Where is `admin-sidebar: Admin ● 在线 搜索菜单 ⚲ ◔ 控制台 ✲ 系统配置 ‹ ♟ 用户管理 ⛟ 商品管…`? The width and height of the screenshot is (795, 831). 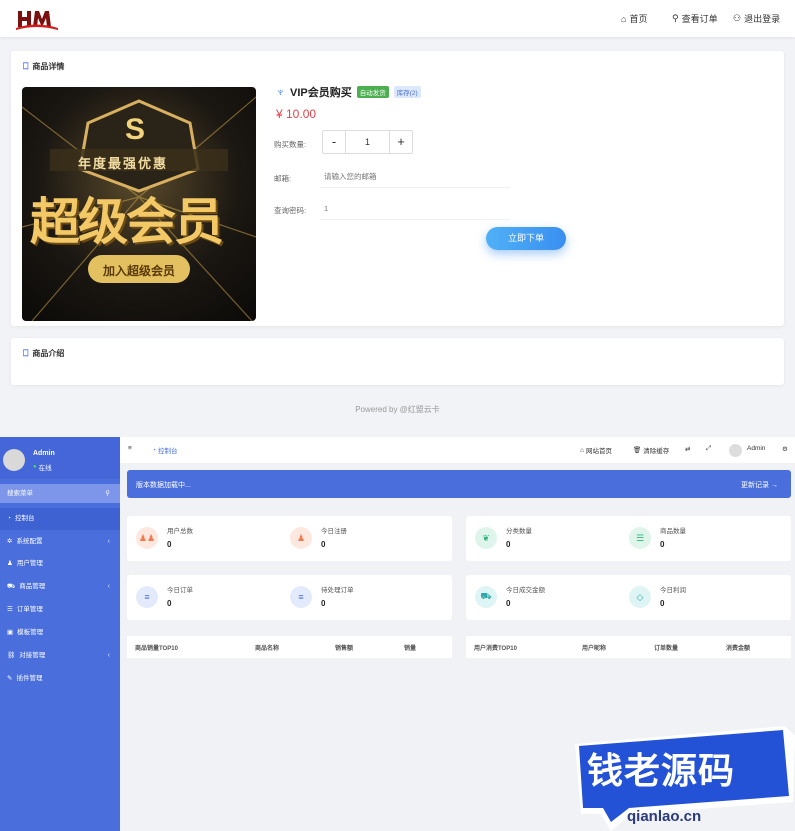 admin-sidebar: Admin ● 在线 搜索菜单 ⚲ ◔ 控制台 ✲ 系统配置 ‹ ♟ 用户管理 ⛟ 商品管… is located at coordinates (60, 634).